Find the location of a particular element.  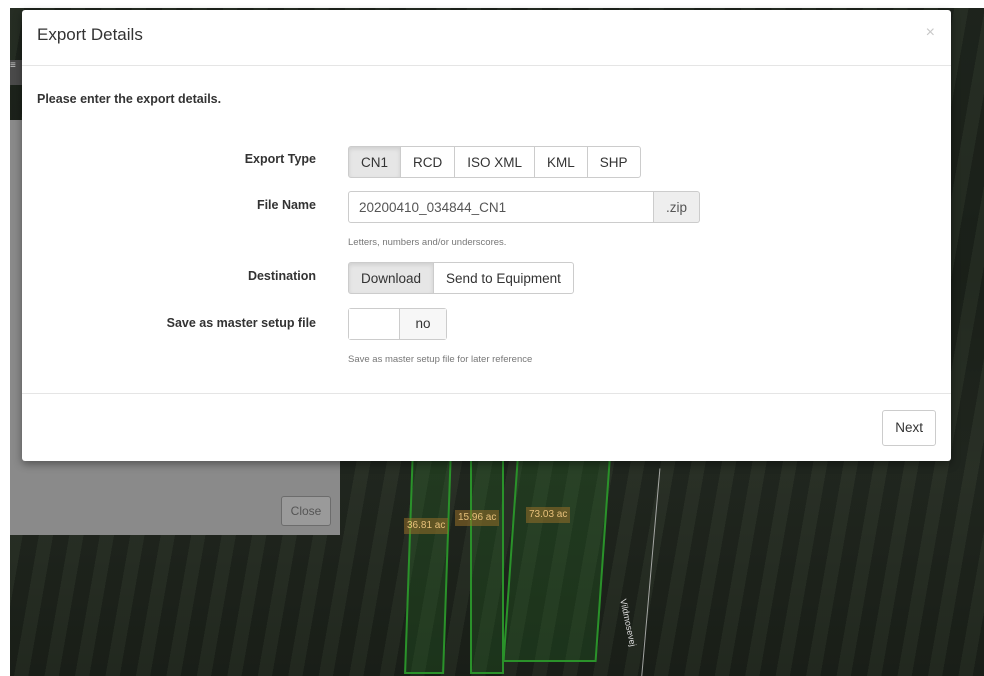

destination-download: Download is located at coordinates (391, 278).